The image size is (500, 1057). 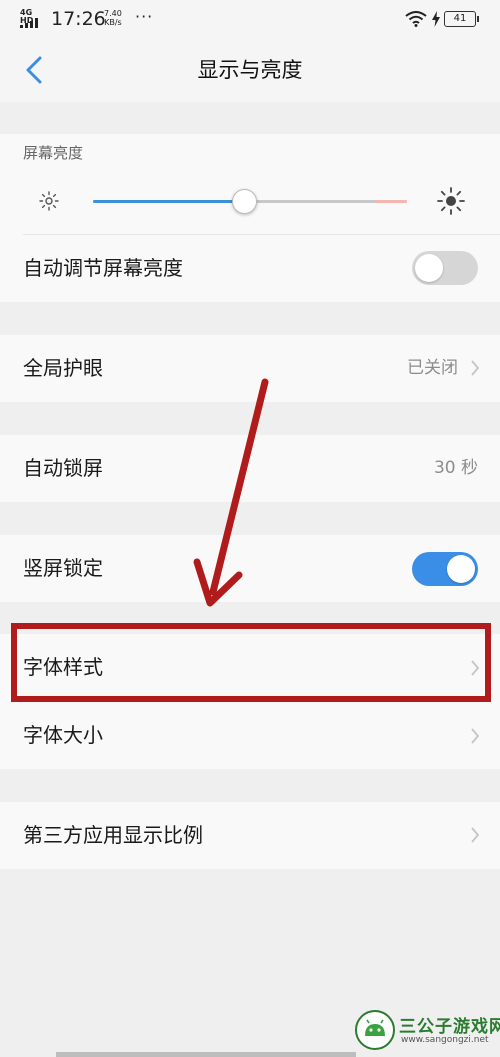 I want to click on watermark-url: www.sangongzi.net, so click(x=445, y=1040).